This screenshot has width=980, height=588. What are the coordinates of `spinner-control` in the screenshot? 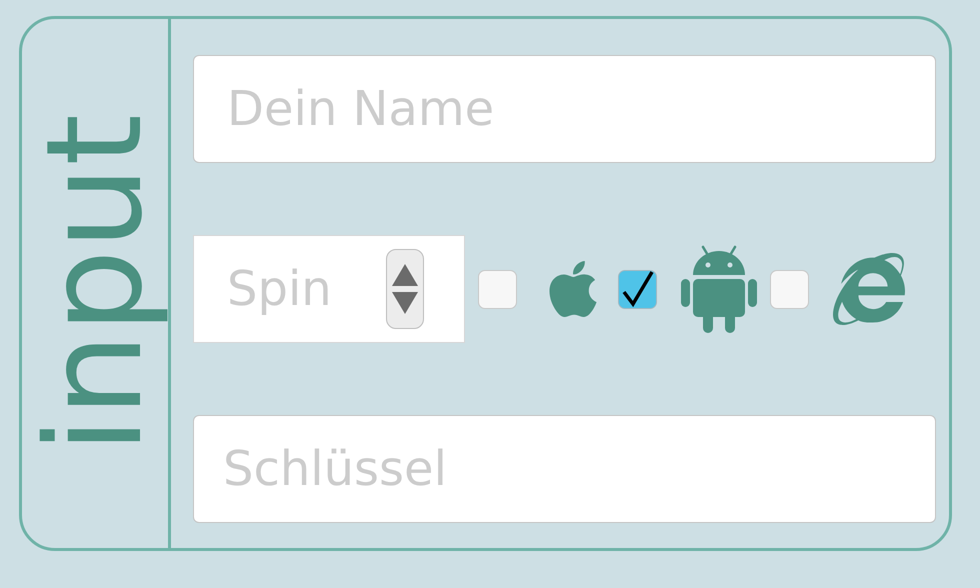 It's located at (405, 289).